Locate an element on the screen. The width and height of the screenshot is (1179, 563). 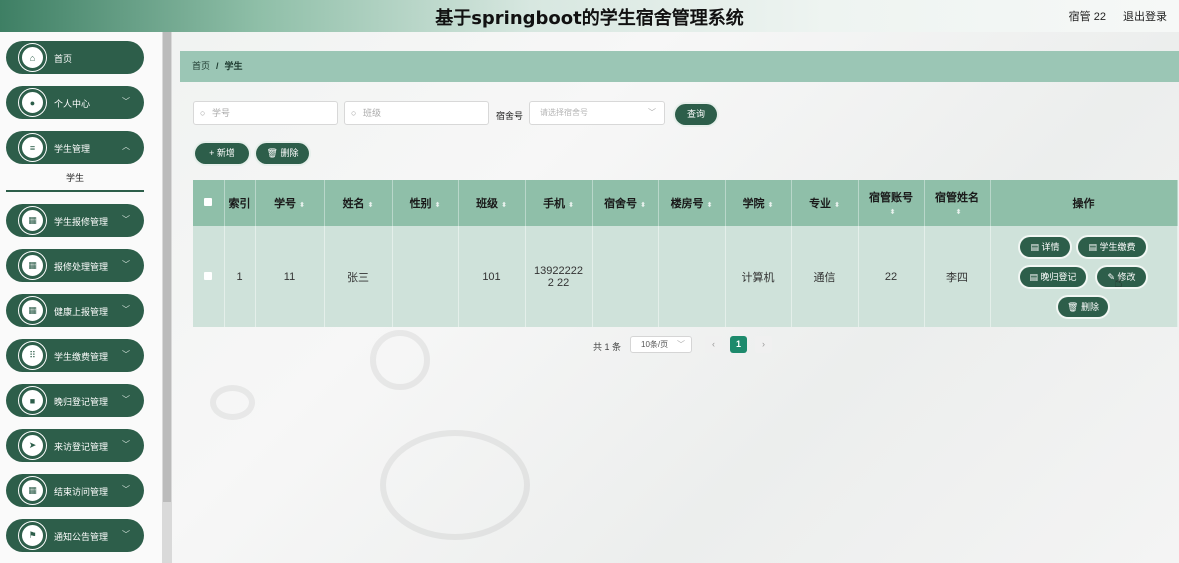
page-title: 基于springboot的学生宿舍管理系统 is located at coordinates (589, 18).